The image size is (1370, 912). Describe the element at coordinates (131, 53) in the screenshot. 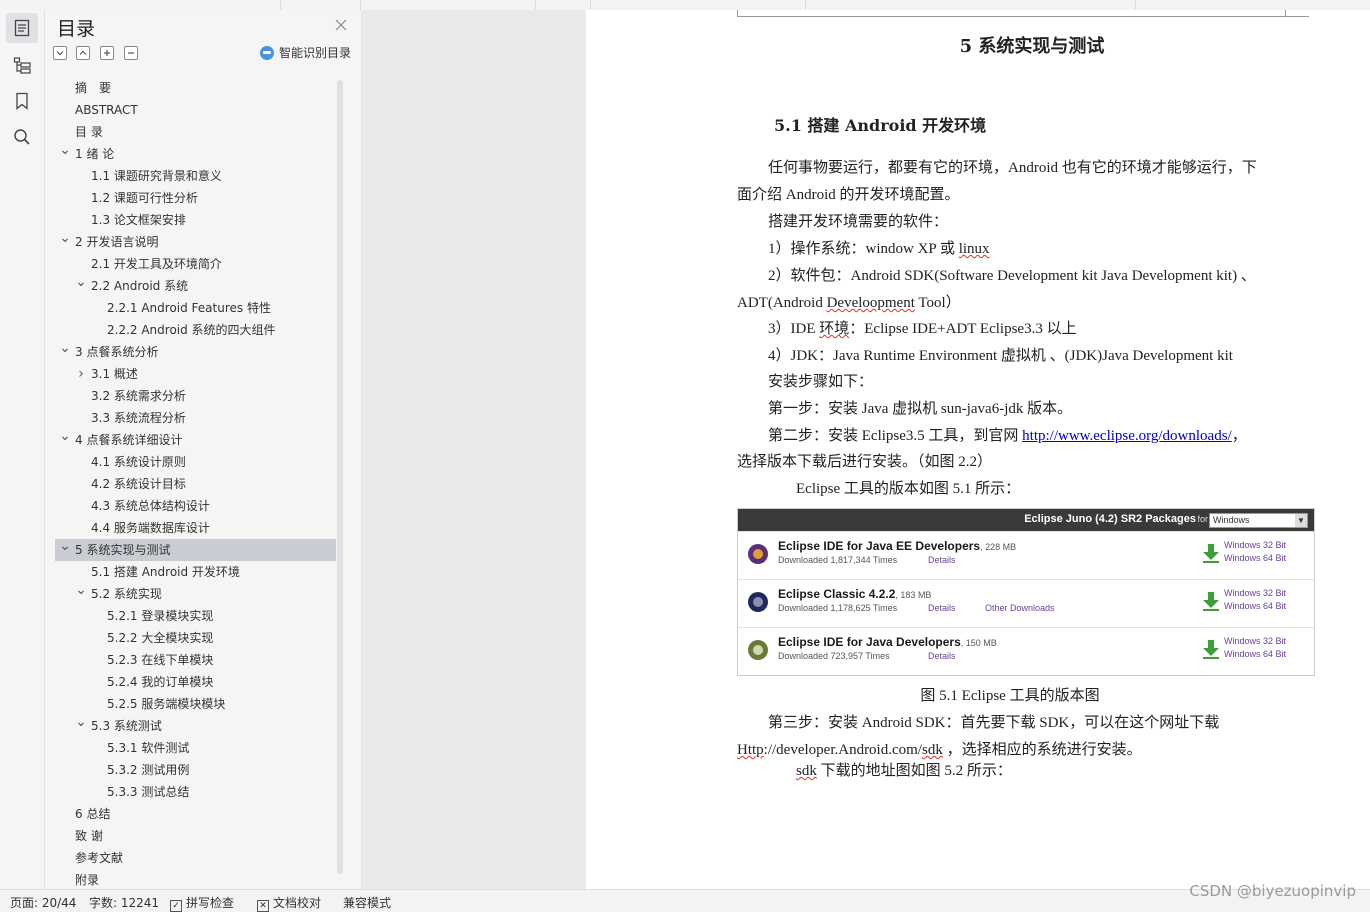

I see `collapse-all-button` at that location.